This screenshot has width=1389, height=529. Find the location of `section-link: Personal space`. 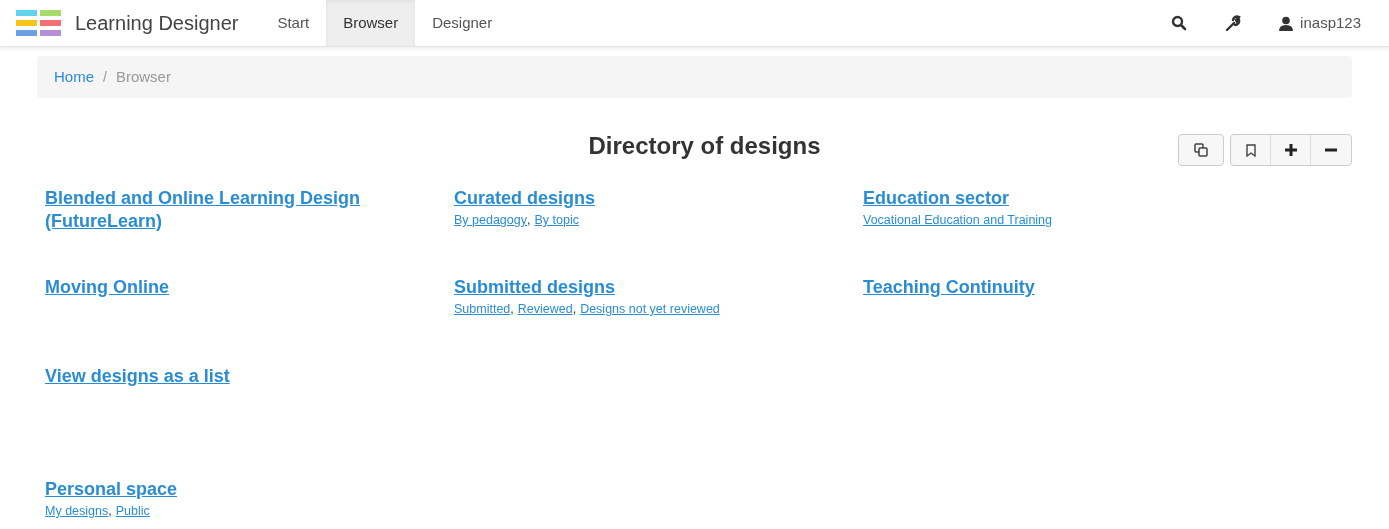

section-link: Personal space is located at coordinates (225, 489).